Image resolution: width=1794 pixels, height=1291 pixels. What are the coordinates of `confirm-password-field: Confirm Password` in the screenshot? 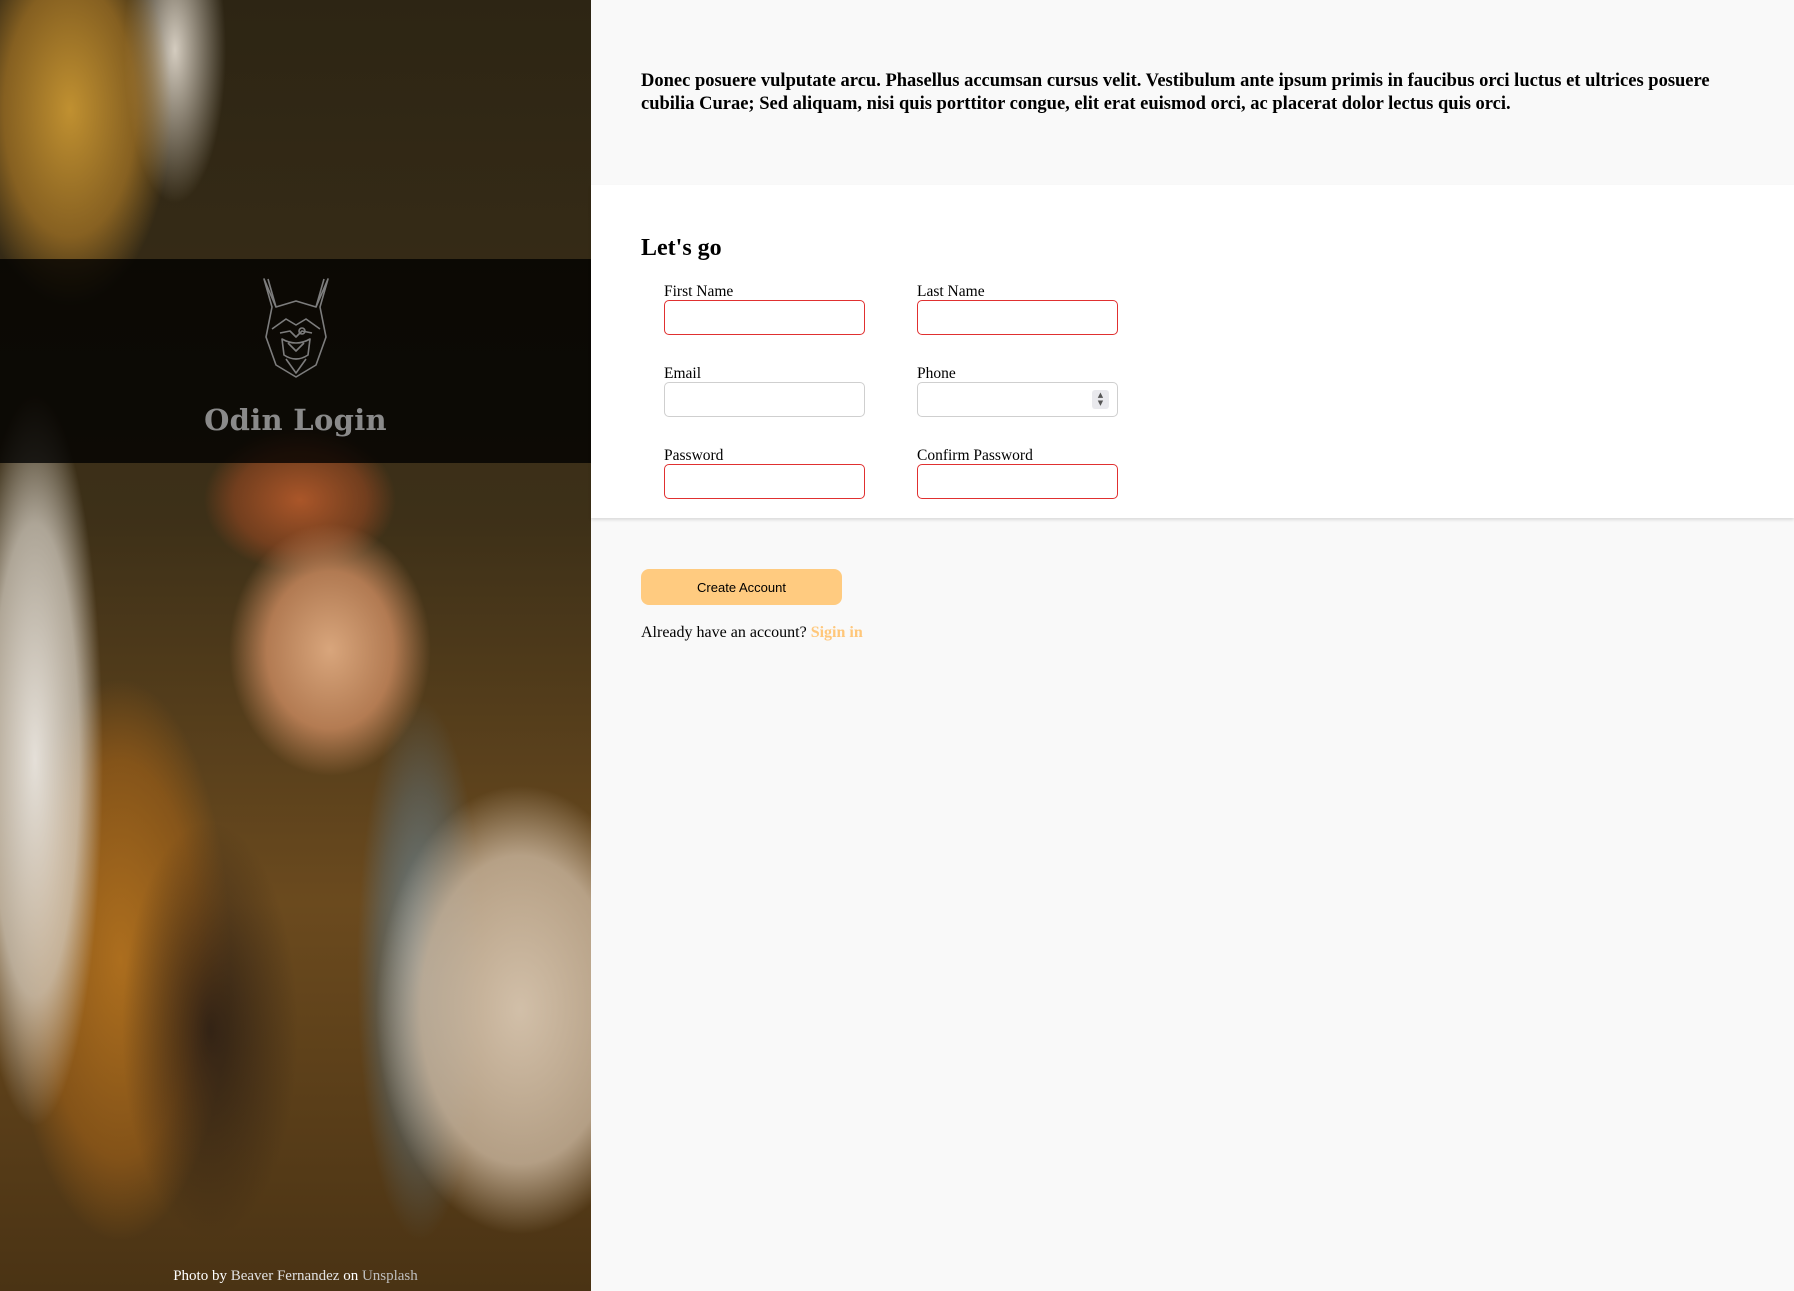 It's located at (1017, 473).